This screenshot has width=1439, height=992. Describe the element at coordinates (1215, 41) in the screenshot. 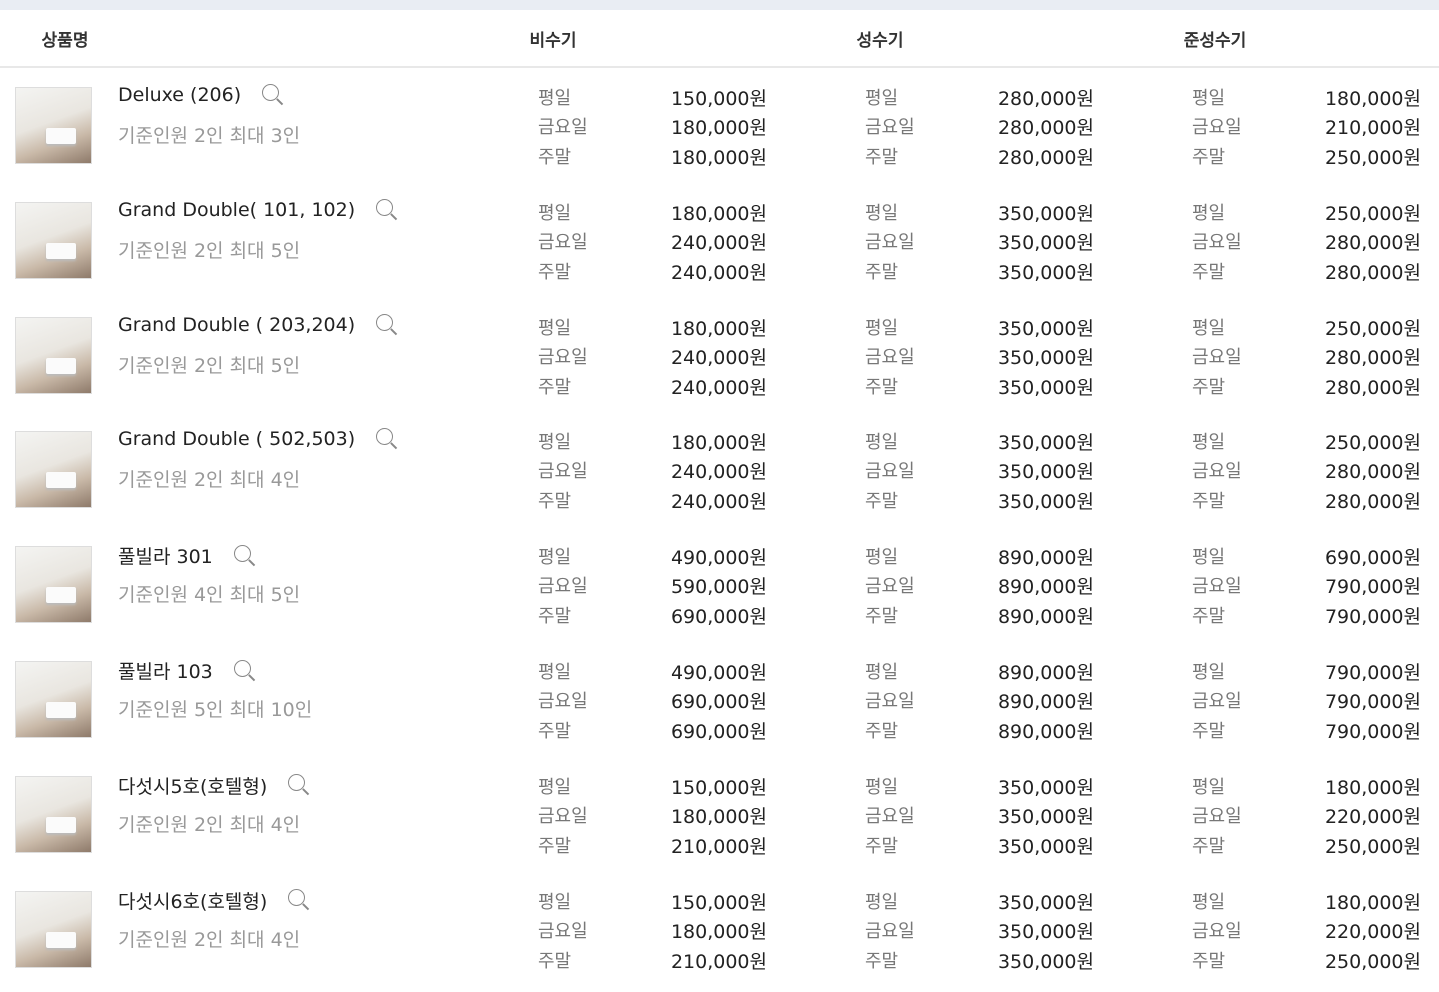

I see `header-mid-season: 준성수기` at that location.